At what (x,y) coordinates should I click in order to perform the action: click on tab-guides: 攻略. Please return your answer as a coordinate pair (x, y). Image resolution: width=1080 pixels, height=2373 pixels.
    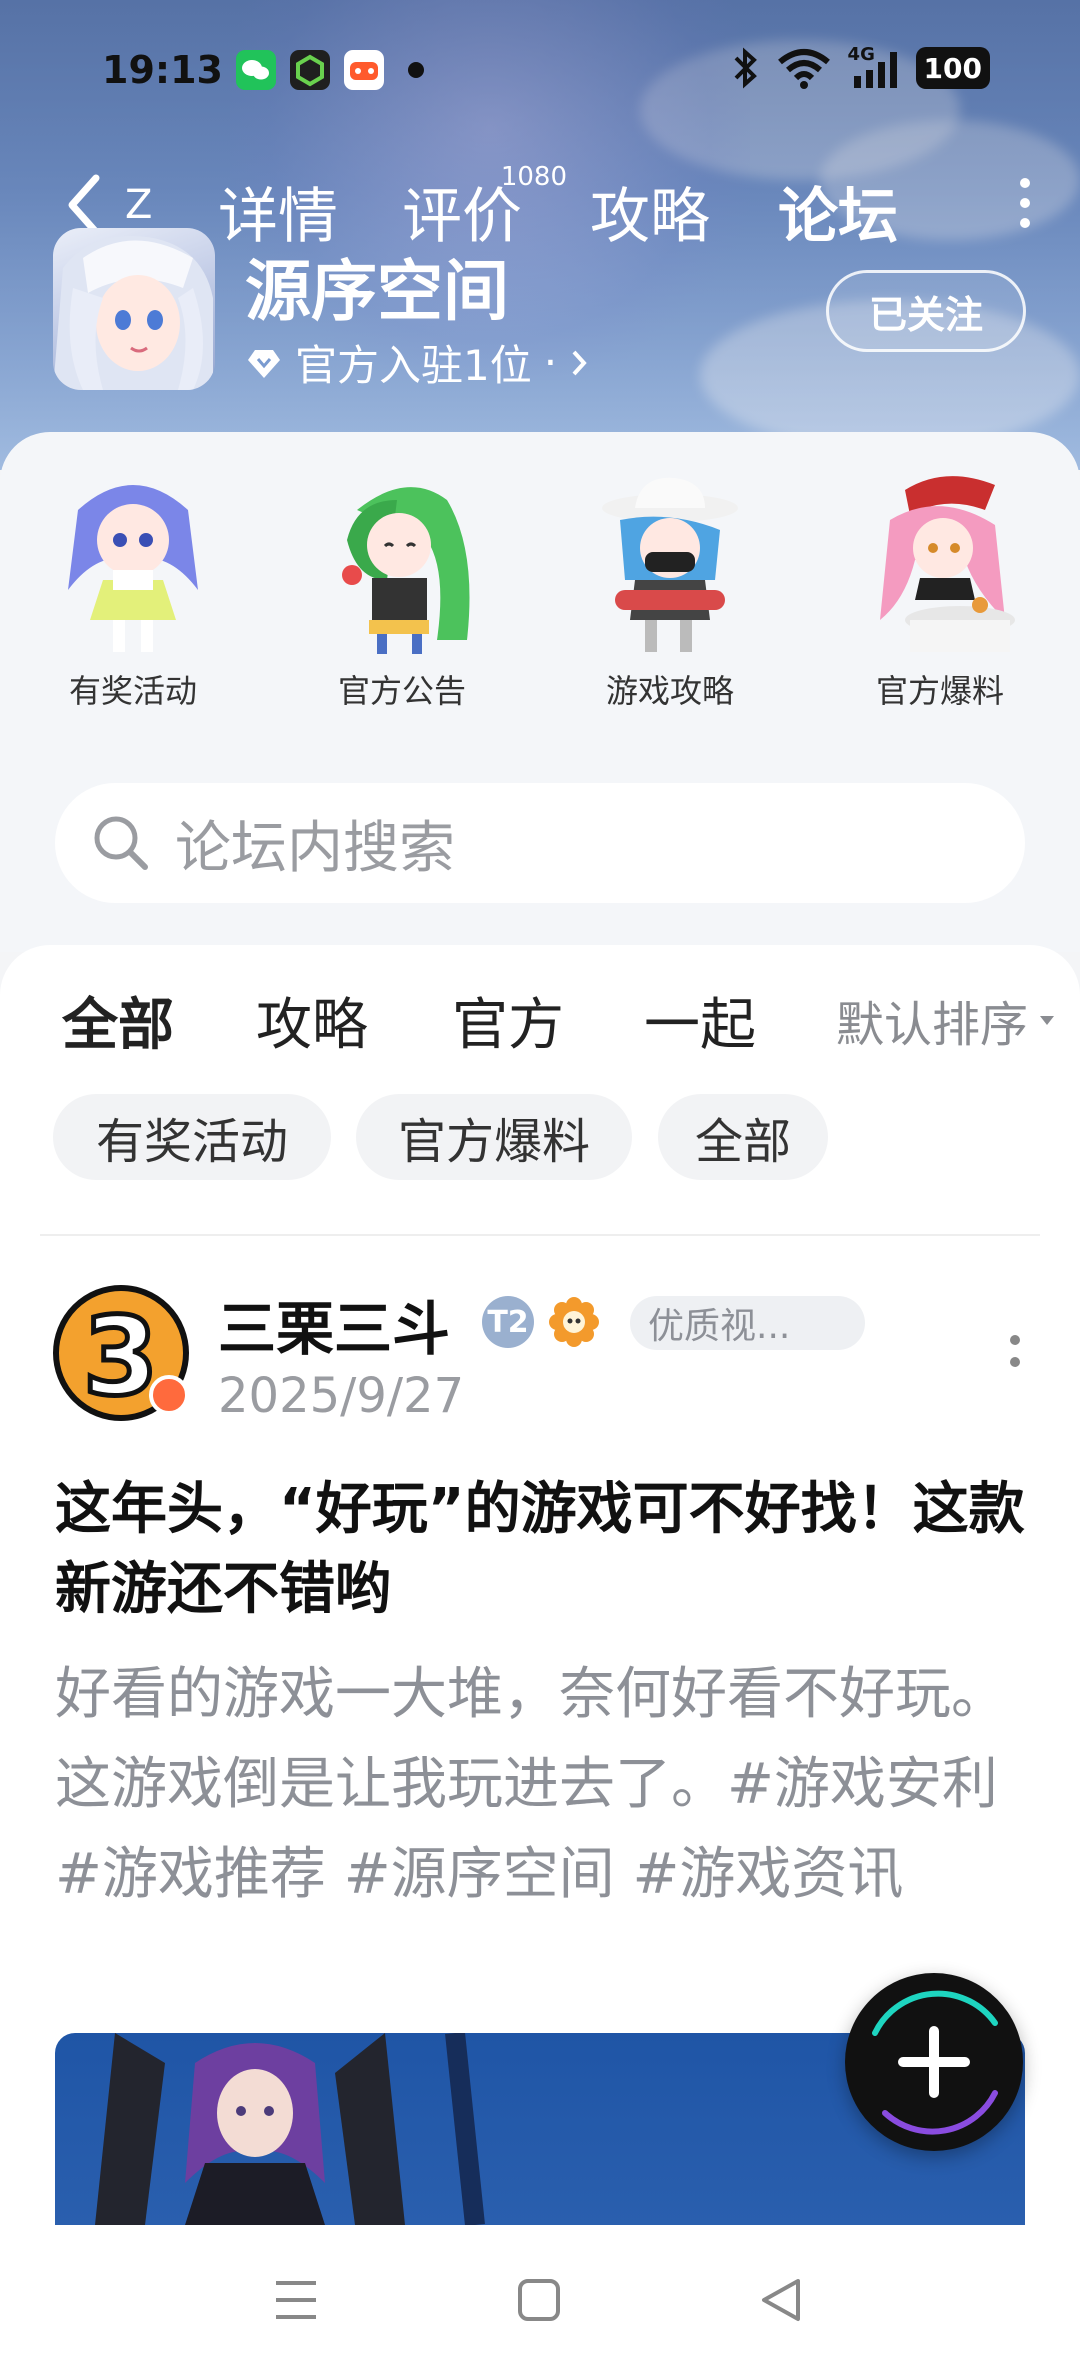
    Looking at the image, I should click on (650, 211).